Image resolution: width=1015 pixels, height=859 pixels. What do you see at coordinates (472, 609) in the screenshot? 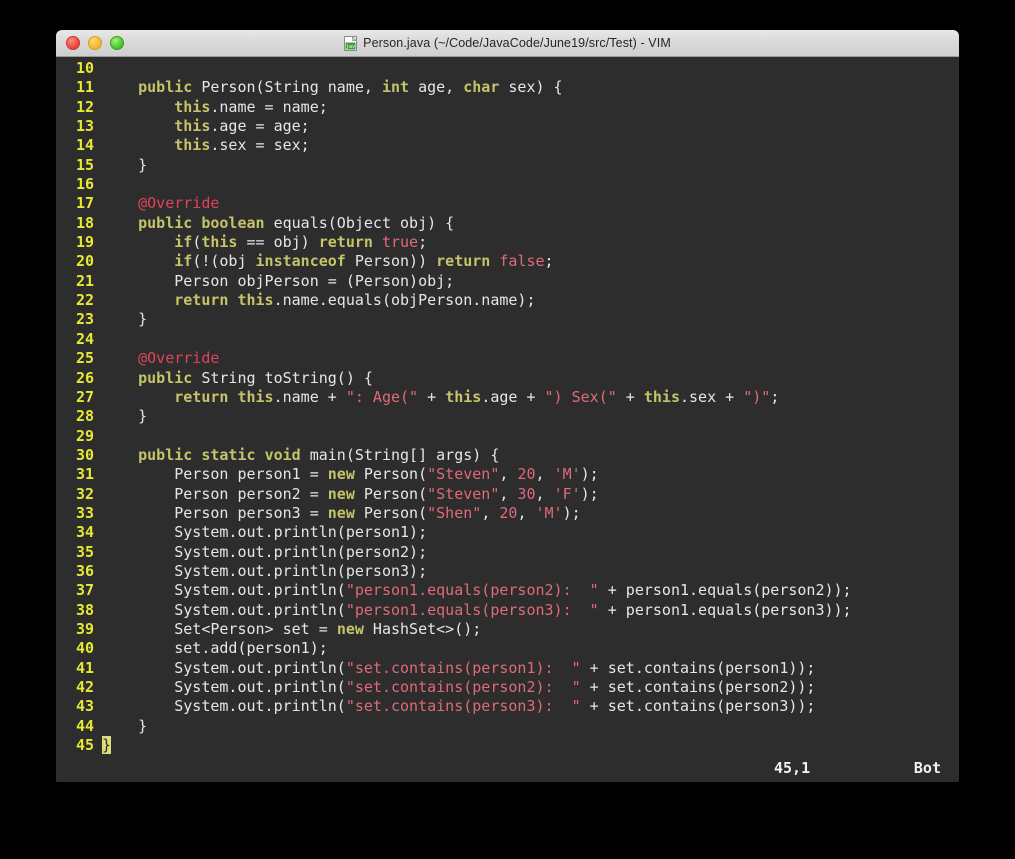
I see `code-token: "person1.equals(person3): "` at bounding box center [472, 609].